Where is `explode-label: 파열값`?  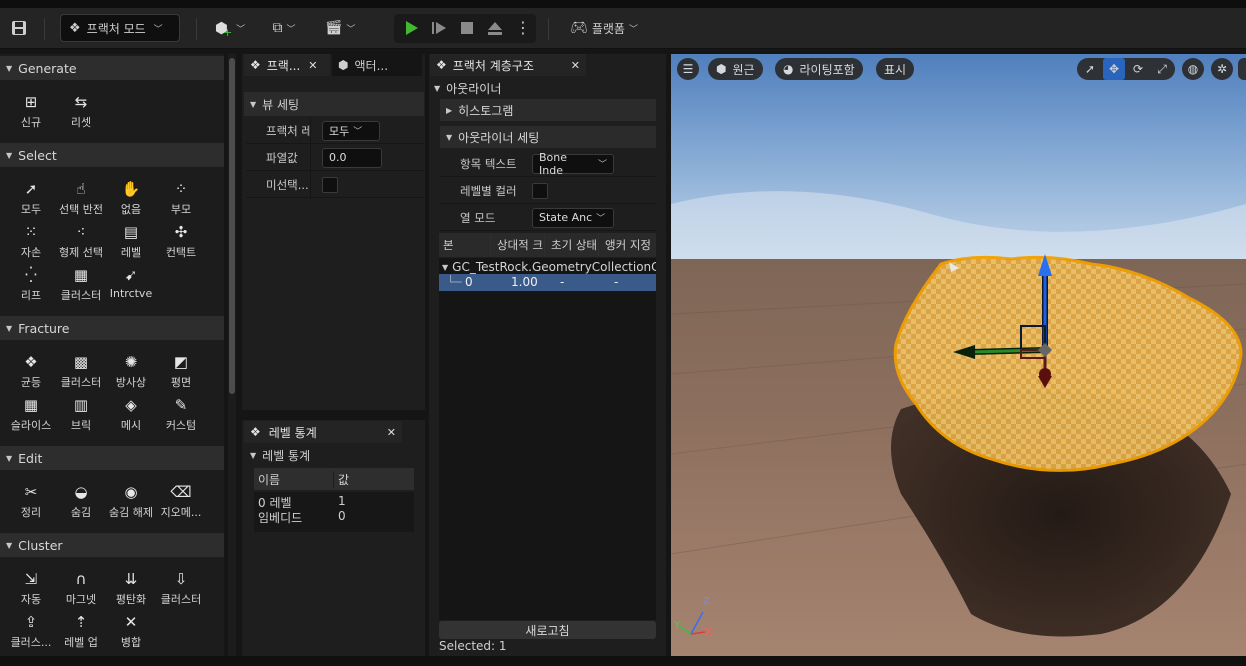
explode-label: 파열값 is located at coordinates (282, 157).